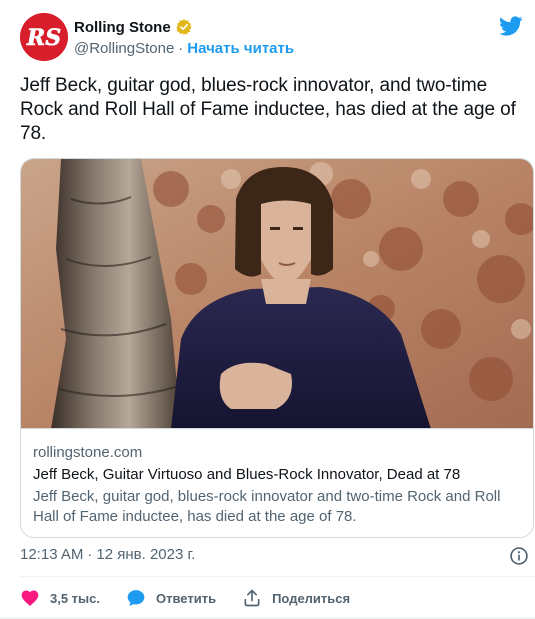  I want to click on handle: @RollingStone, so click(124, 48).